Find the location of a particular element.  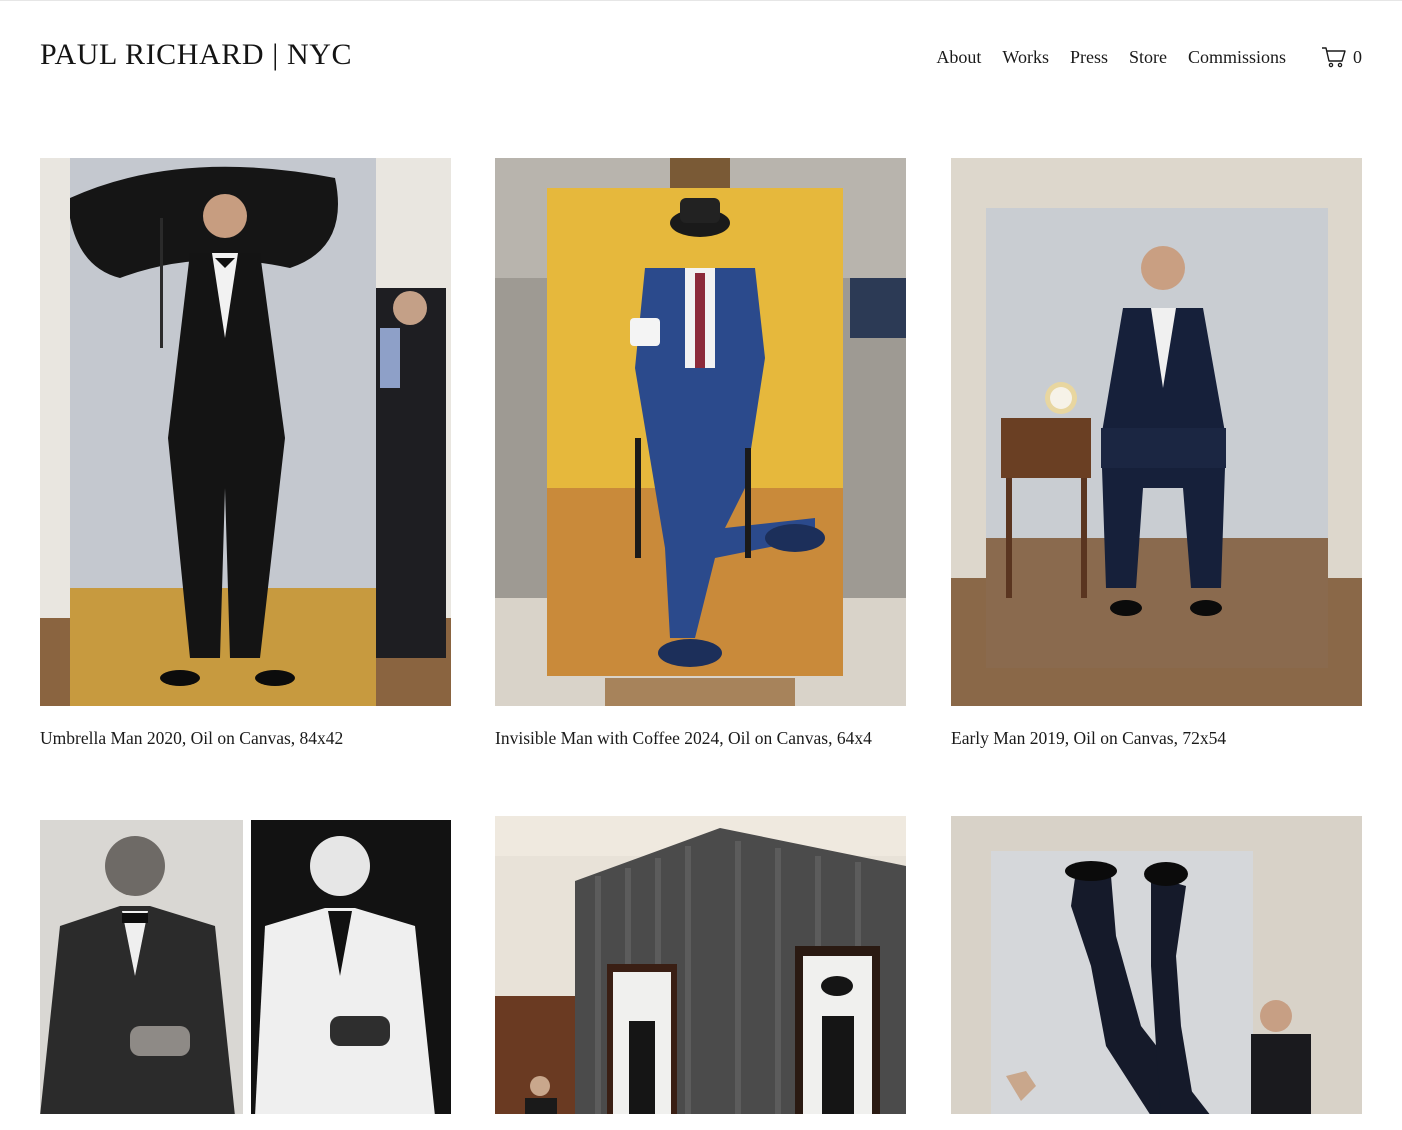

work-caption: Early Man 2019, Oil on Canvas, 72x54 is located at coordinates (1088, 738).